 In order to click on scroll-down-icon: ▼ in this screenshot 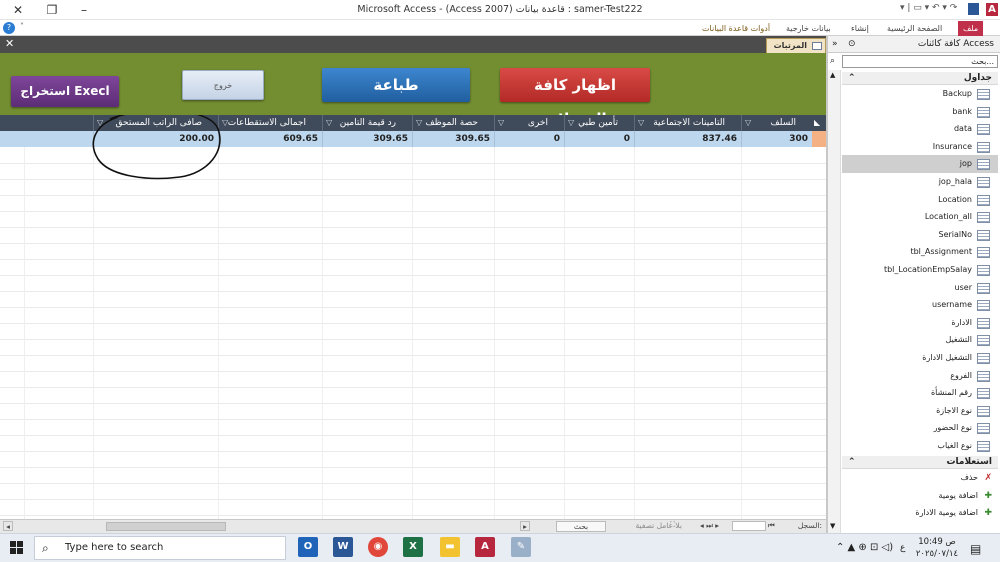, I will do `click(832, 526)`.